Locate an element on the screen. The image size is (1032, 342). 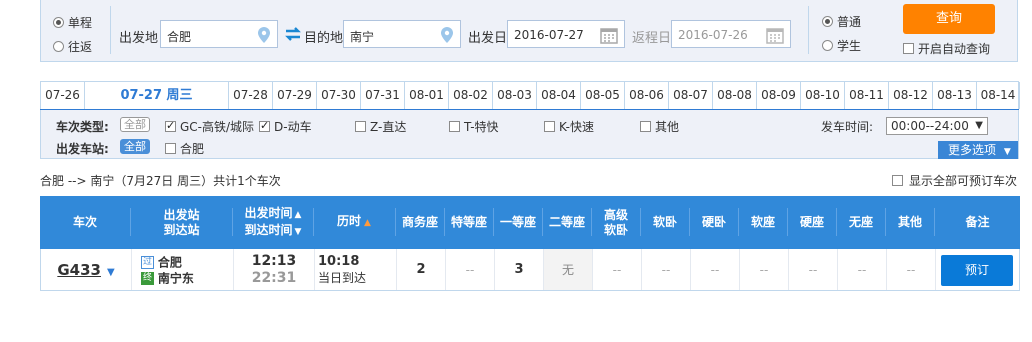
header-first: 一等座 is located at coordinates (517, 222).